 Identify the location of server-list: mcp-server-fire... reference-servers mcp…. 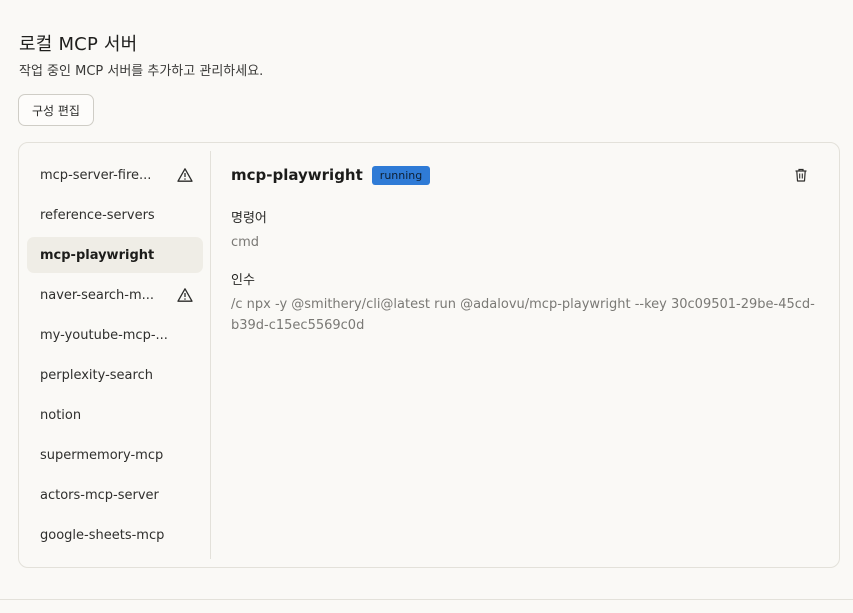
(115, 357).